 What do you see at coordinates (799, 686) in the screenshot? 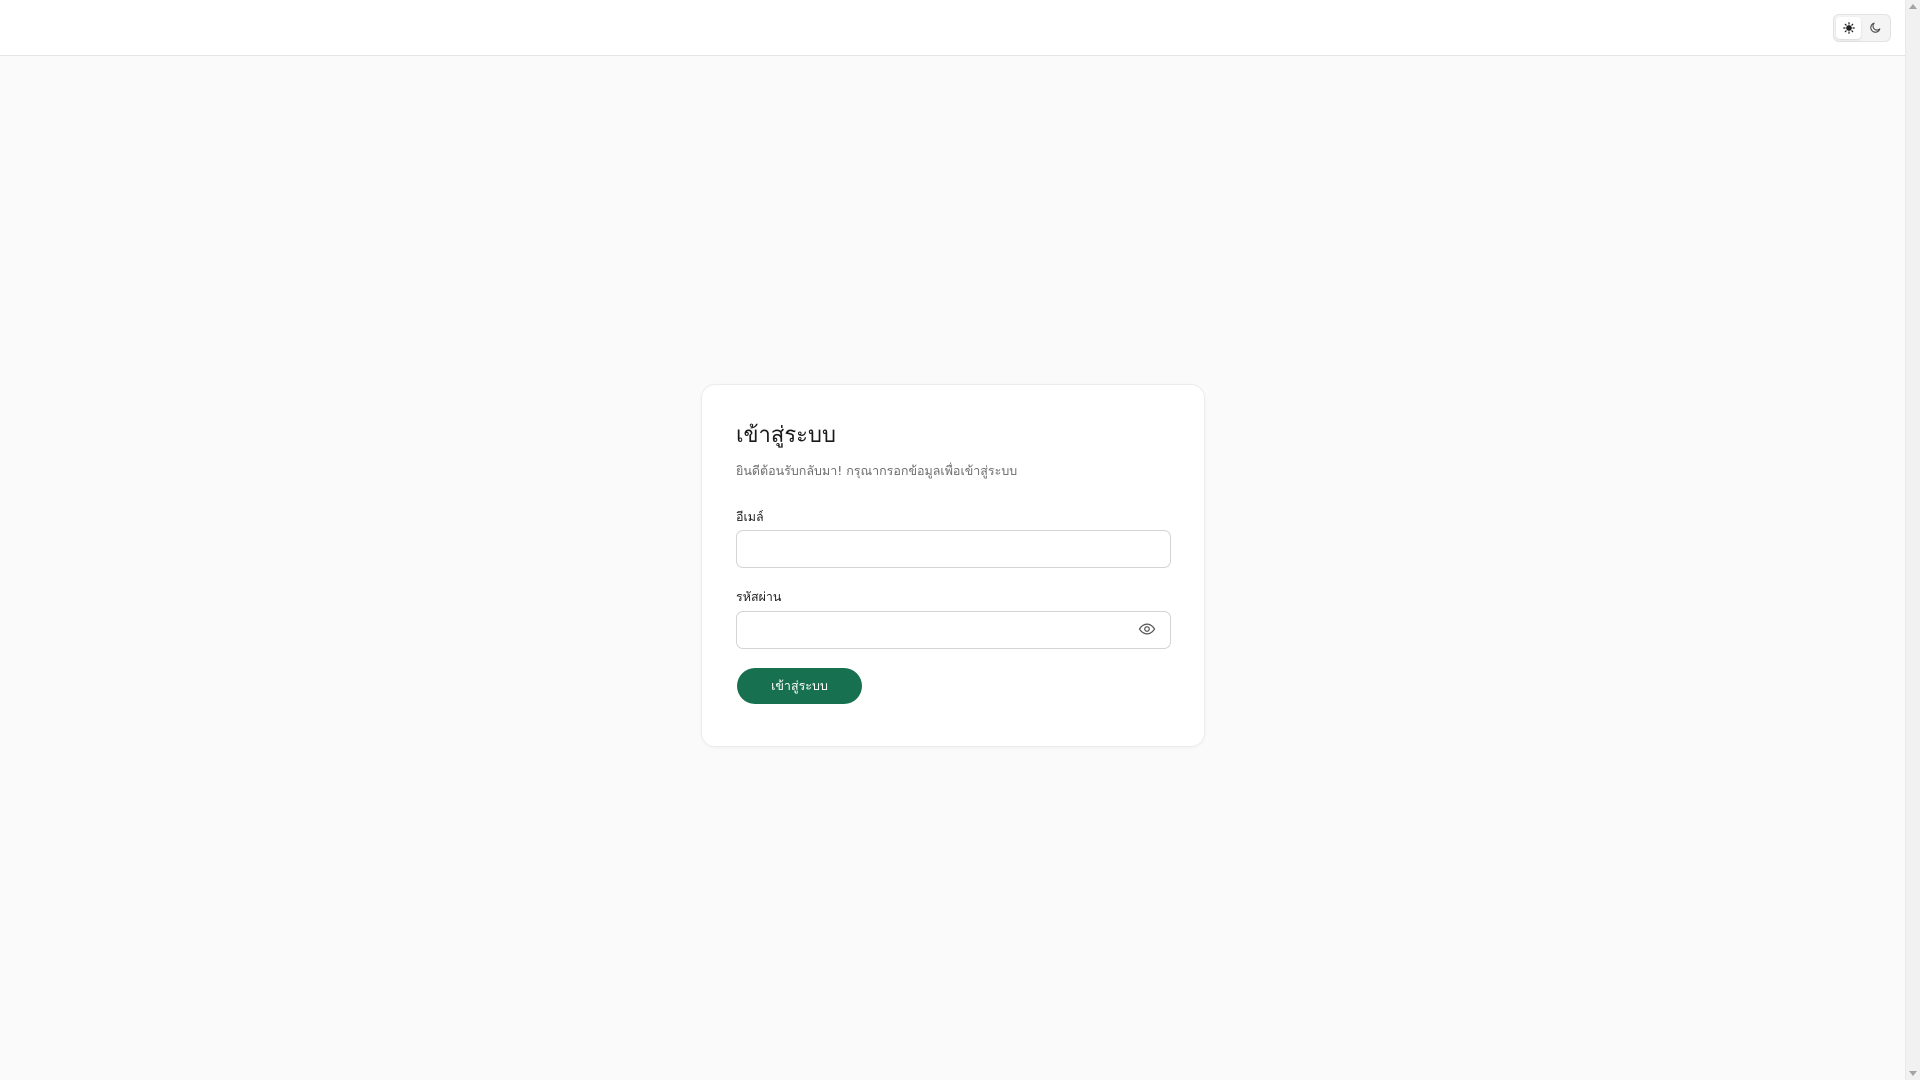
I see `login-submit-button: เข้าสู่ระบบ` at bounding box center [799, 686].